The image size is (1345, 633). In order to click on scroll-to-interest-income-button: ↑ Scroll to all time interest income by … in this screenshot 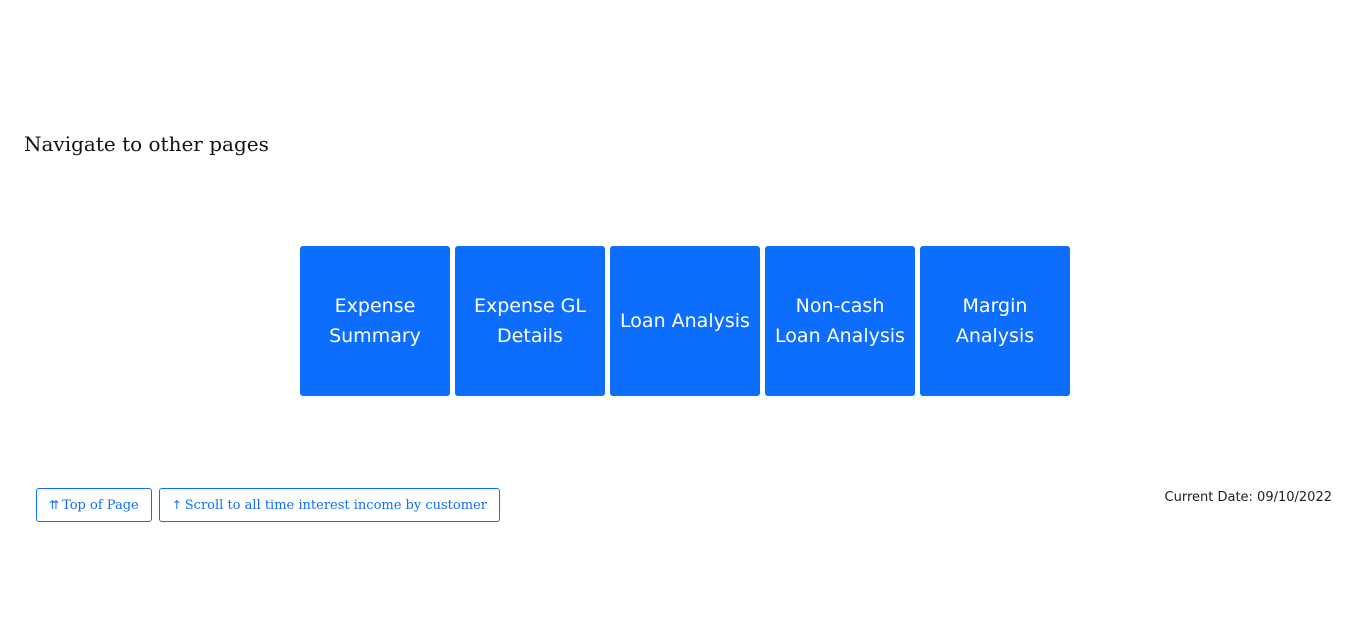, I will do `click(329, 505)`.